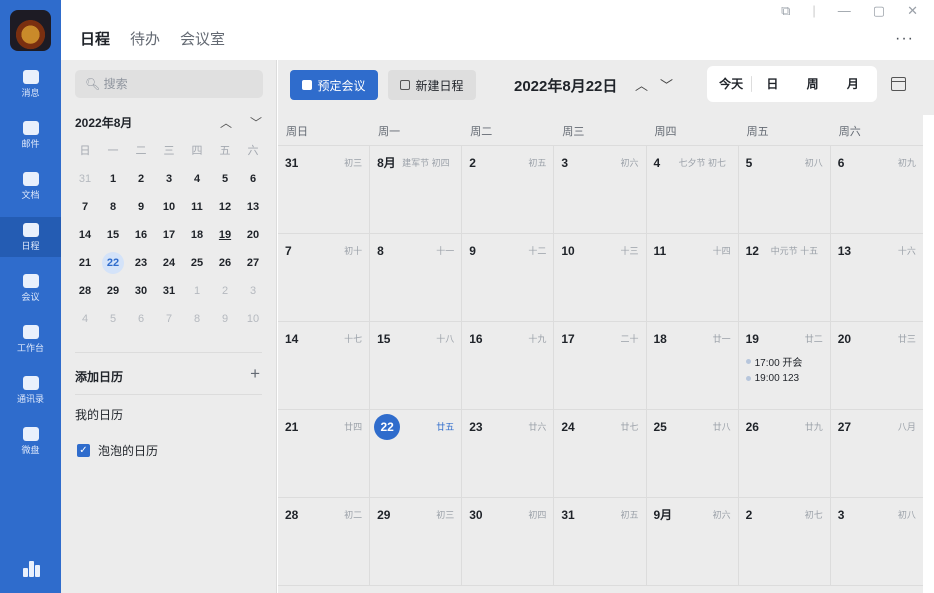  I want to click on day-cell: 2 初七, so click(785, 541).